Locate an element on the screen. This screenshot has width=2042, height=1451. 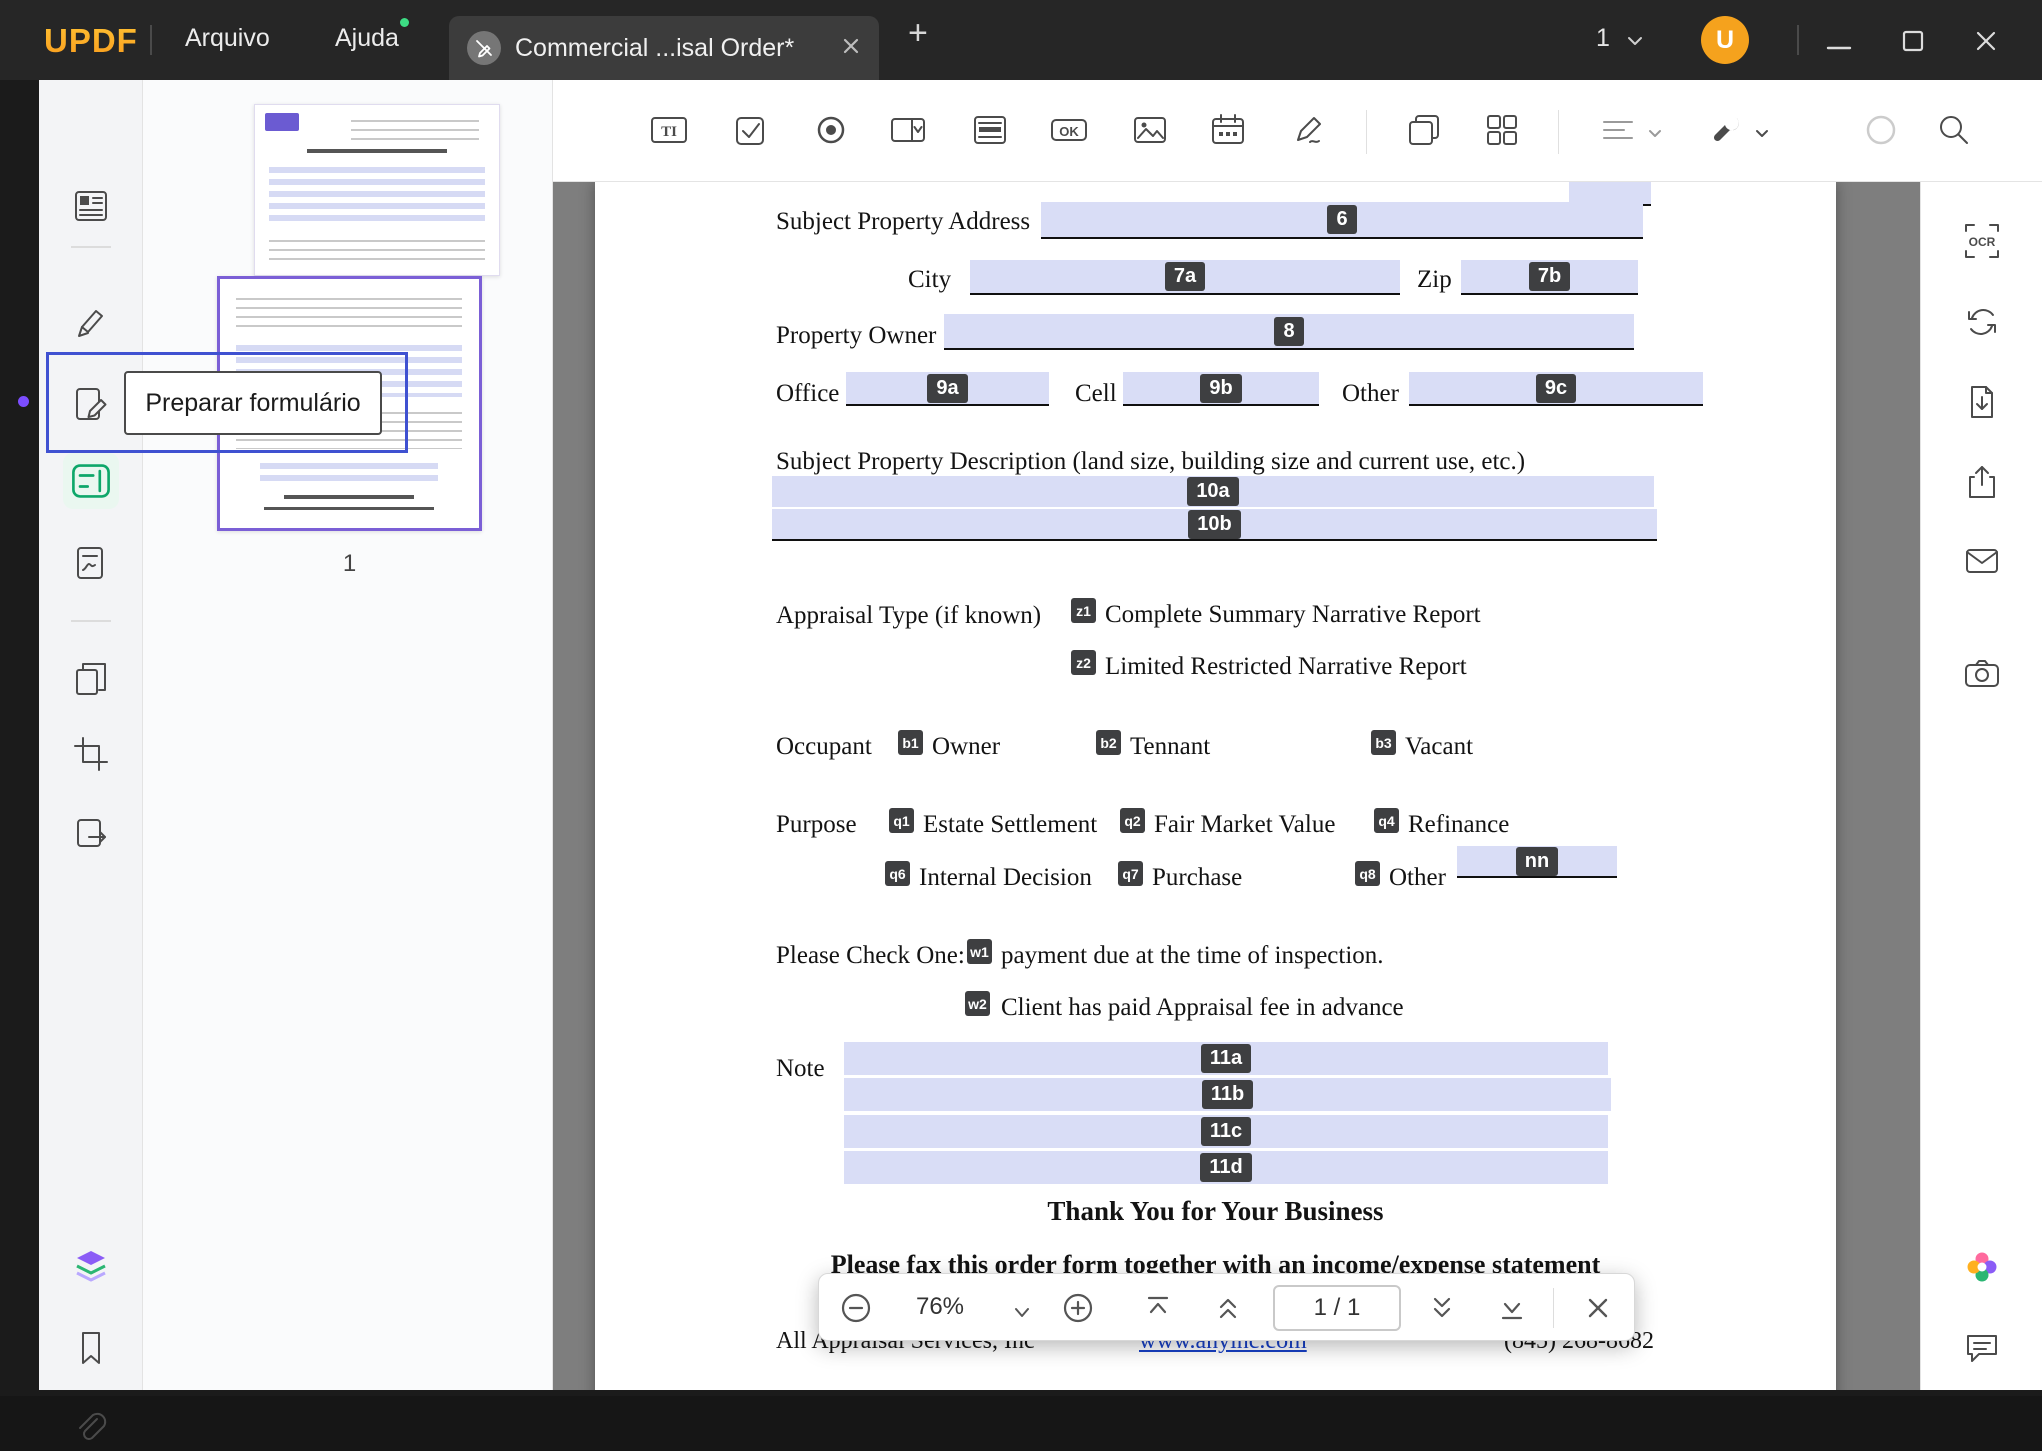
image-field-tool is located at coordinates (1150, 130).